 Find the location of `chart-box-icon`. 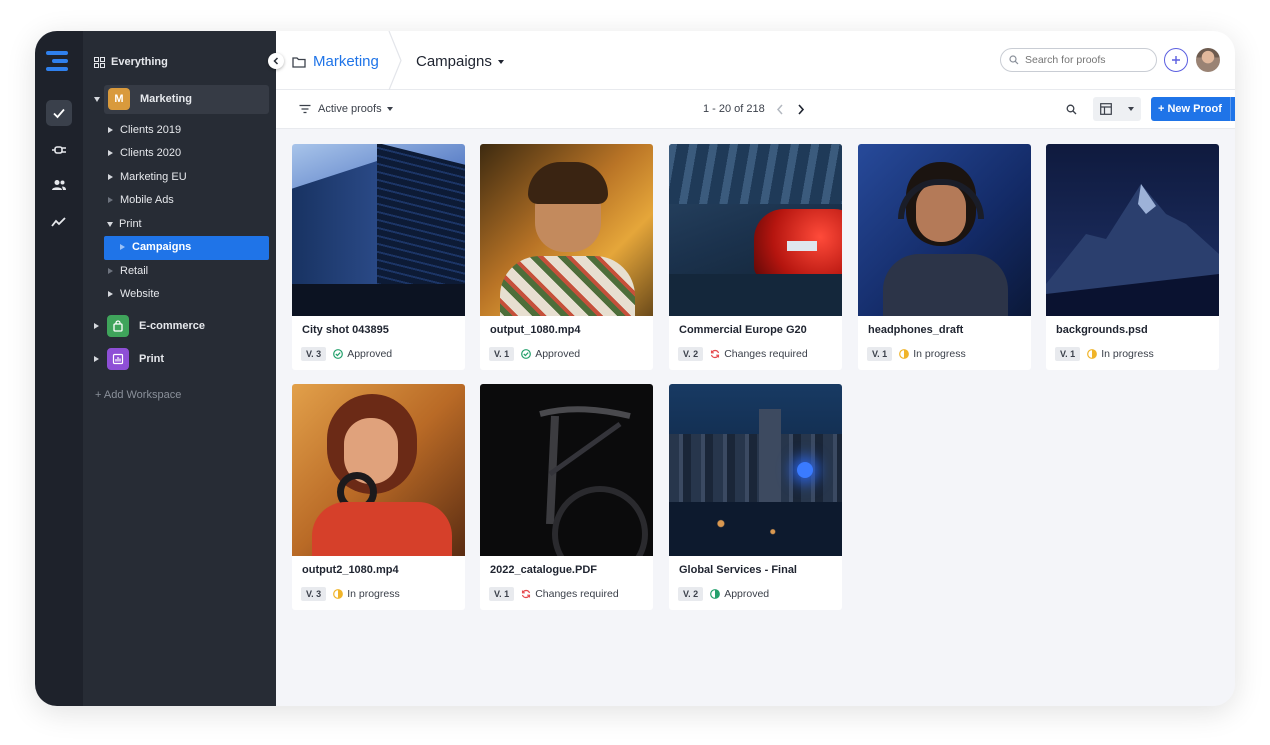

chart-box-icon is located at coordinates (118, 359).